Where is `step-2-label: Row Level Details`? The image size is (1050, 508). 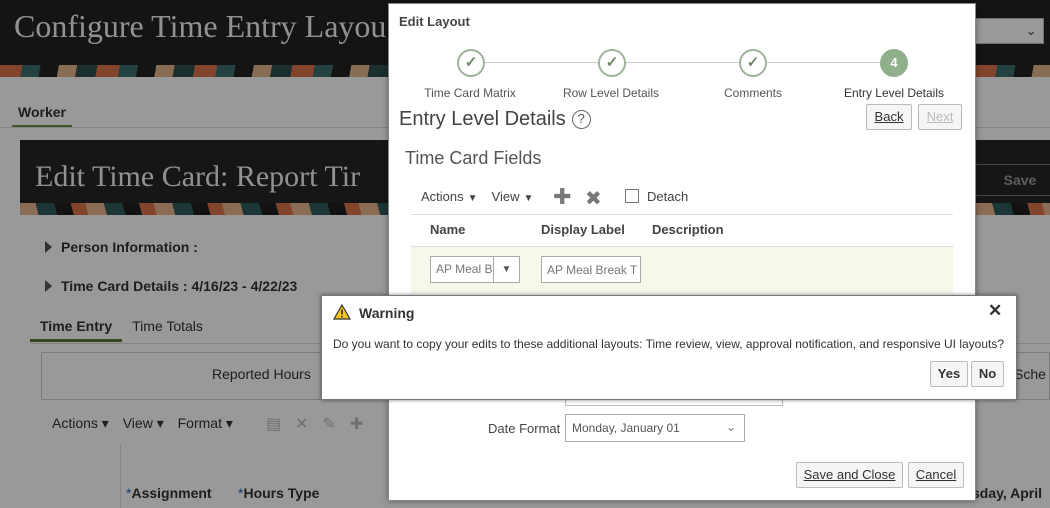 step-2-label: Row Level Details is located at coordinates (611, 93).